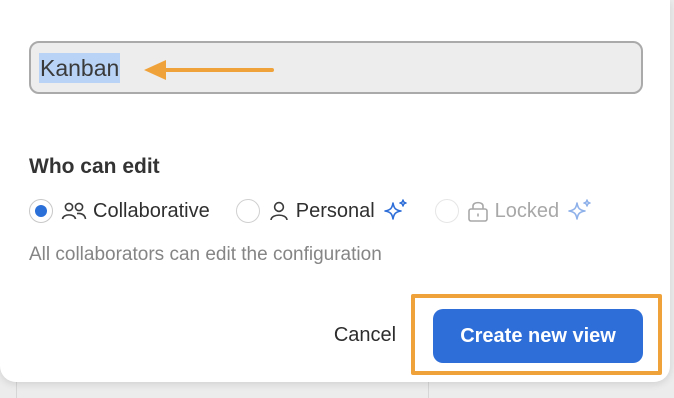 The height and width of the screenshot is (398, 674). What do you see at coordinates (151, 210) in the screenshot?
I see `option-label-collaborative: Collaborative` at bounding box center [151, 210].